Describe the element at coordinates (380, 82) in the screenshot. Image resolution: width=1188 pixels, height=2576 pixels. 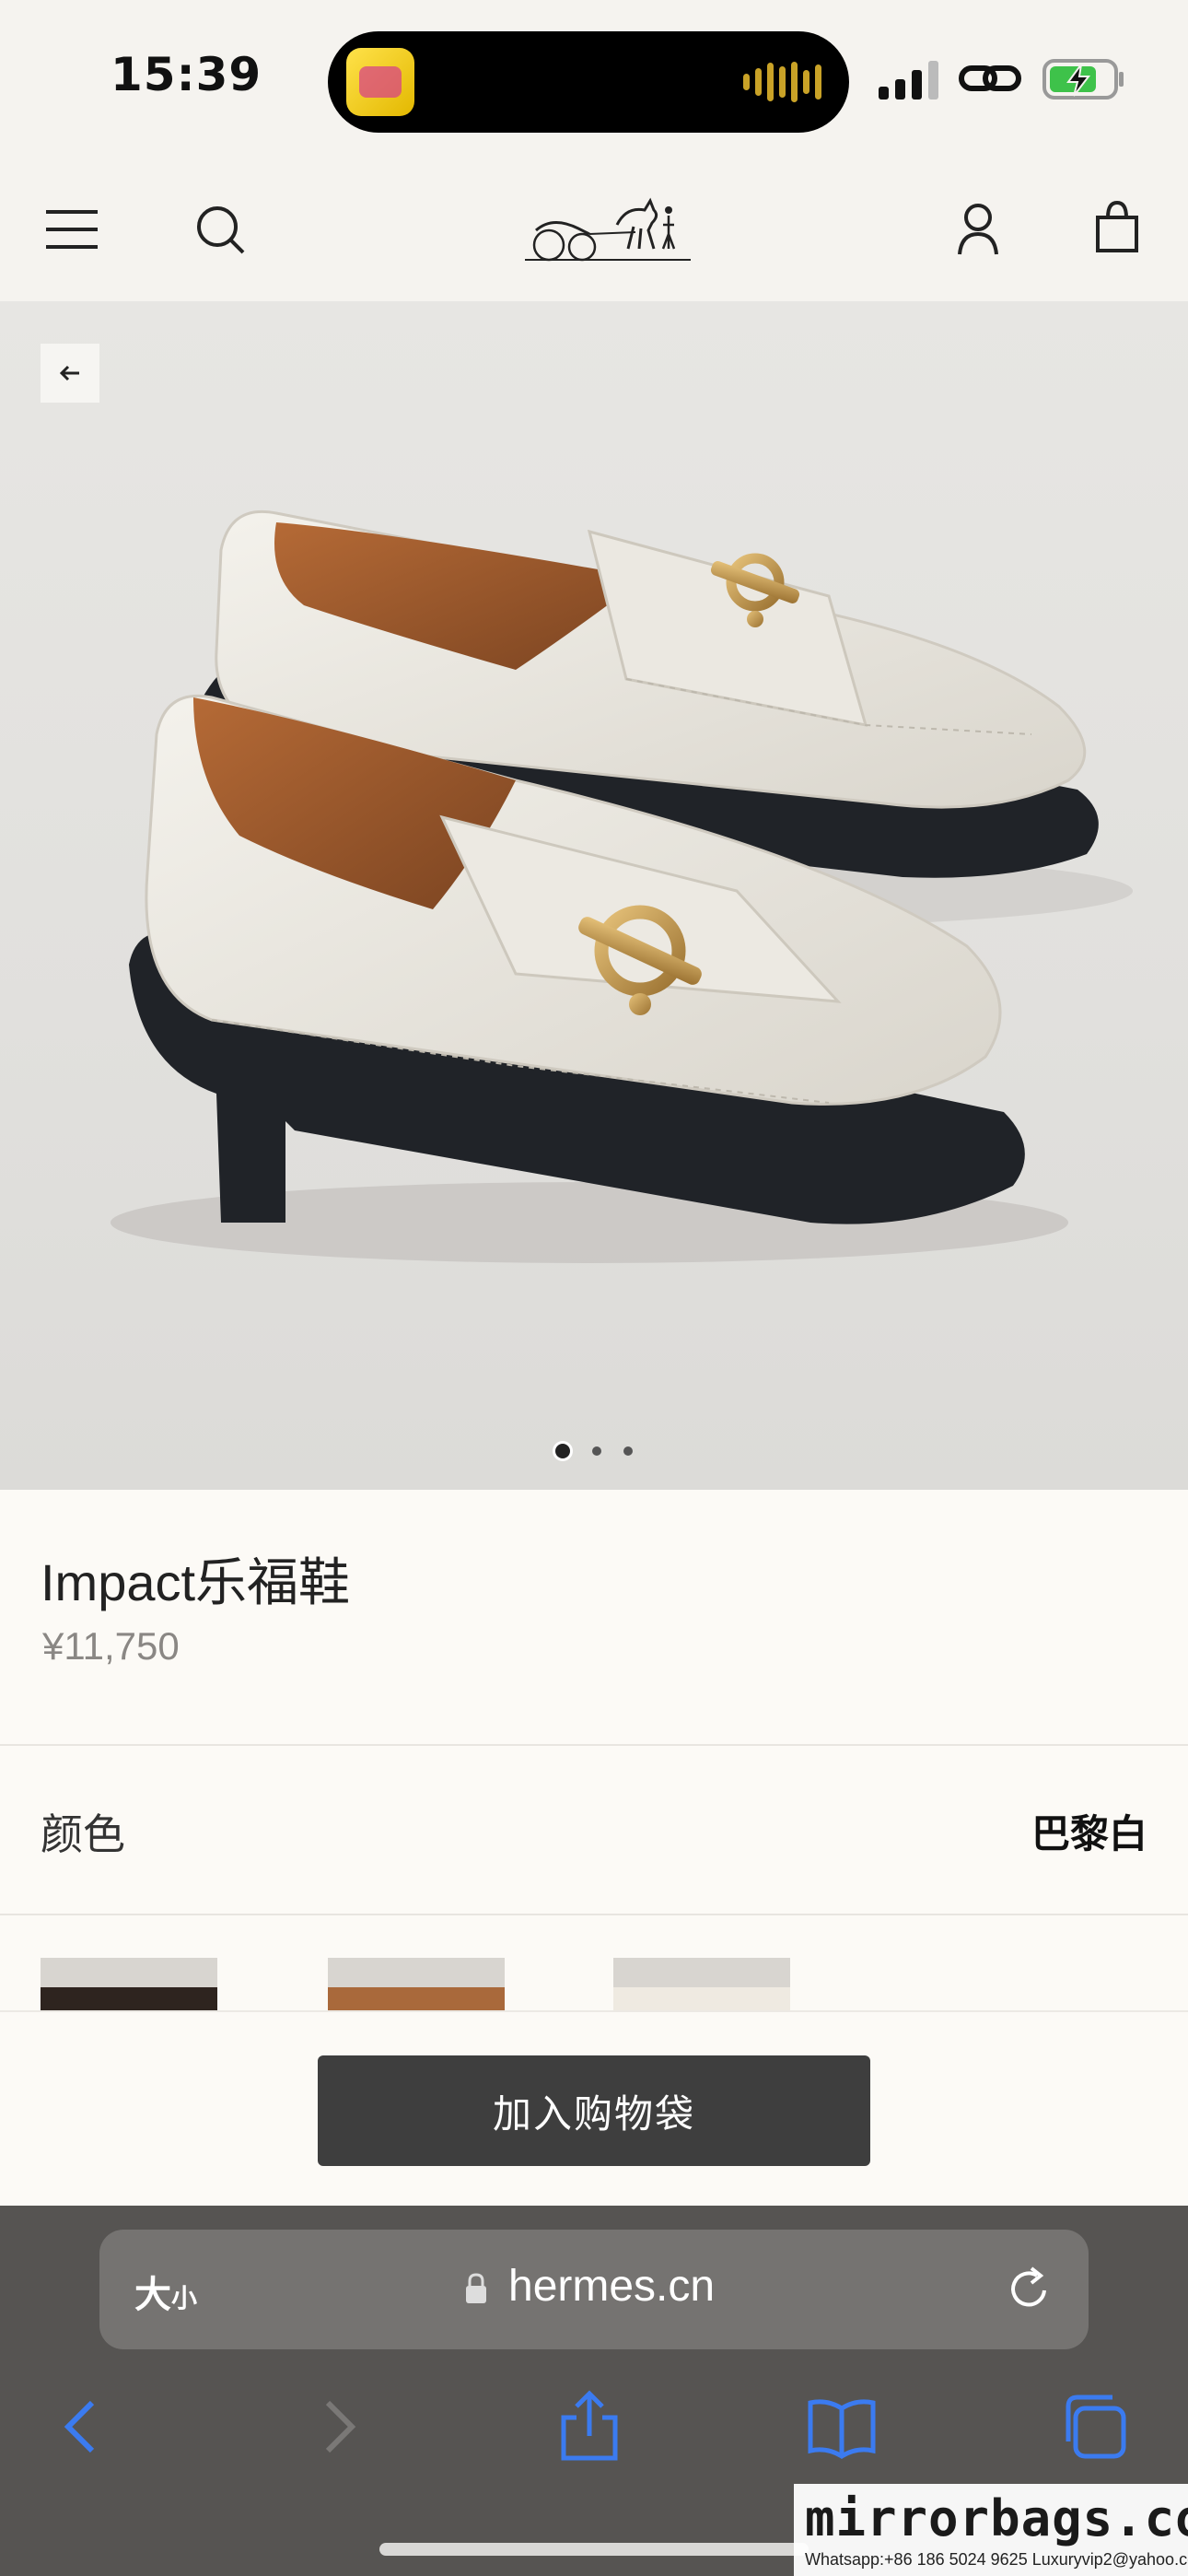
I see `music-app-icon` at that location.